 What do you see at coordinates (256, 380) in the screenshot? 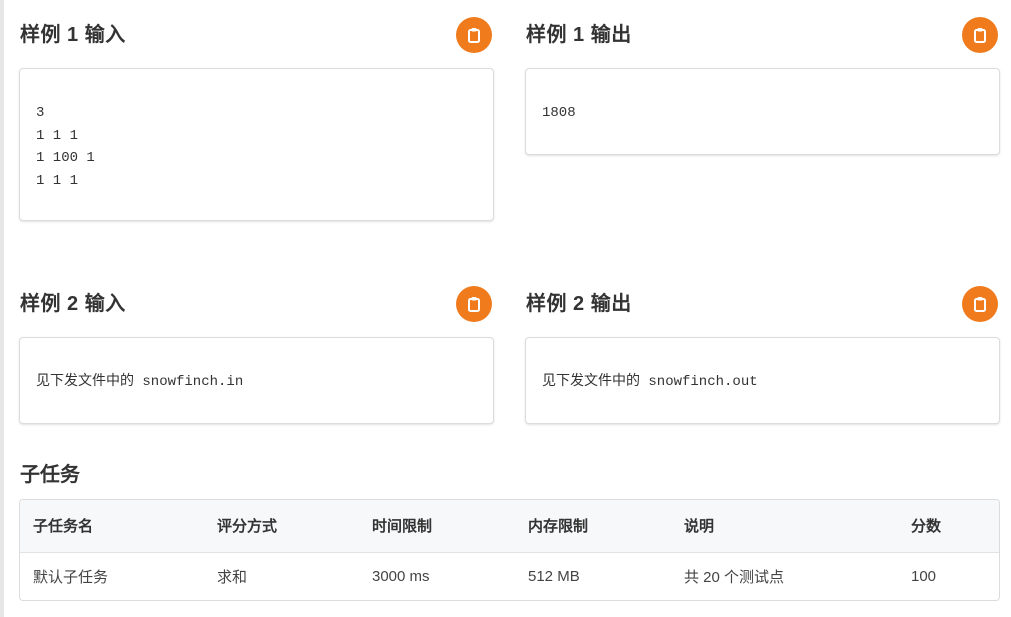
I see `sample-2-input-box: 见下发文件中的 snowfinch.in` at bounding box center [256, 380].